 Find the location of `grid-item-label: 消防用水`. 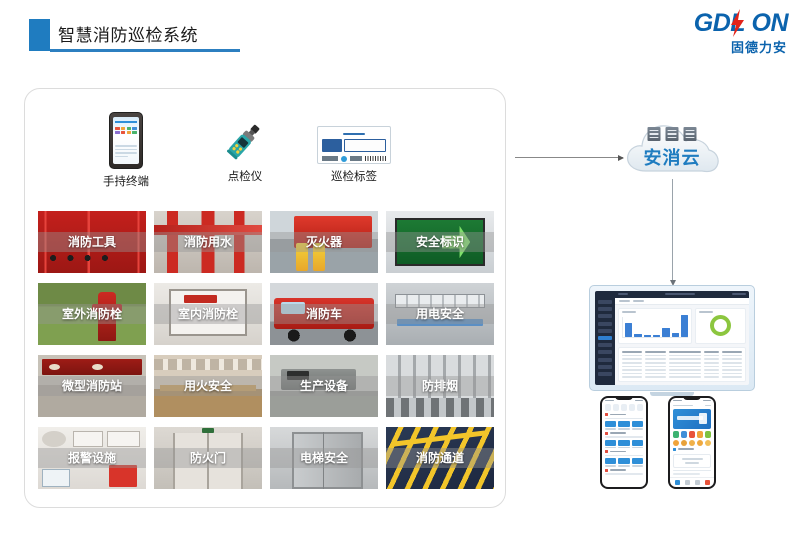

grid-item-label: 消防用水 is located at coordinates (207, 242).